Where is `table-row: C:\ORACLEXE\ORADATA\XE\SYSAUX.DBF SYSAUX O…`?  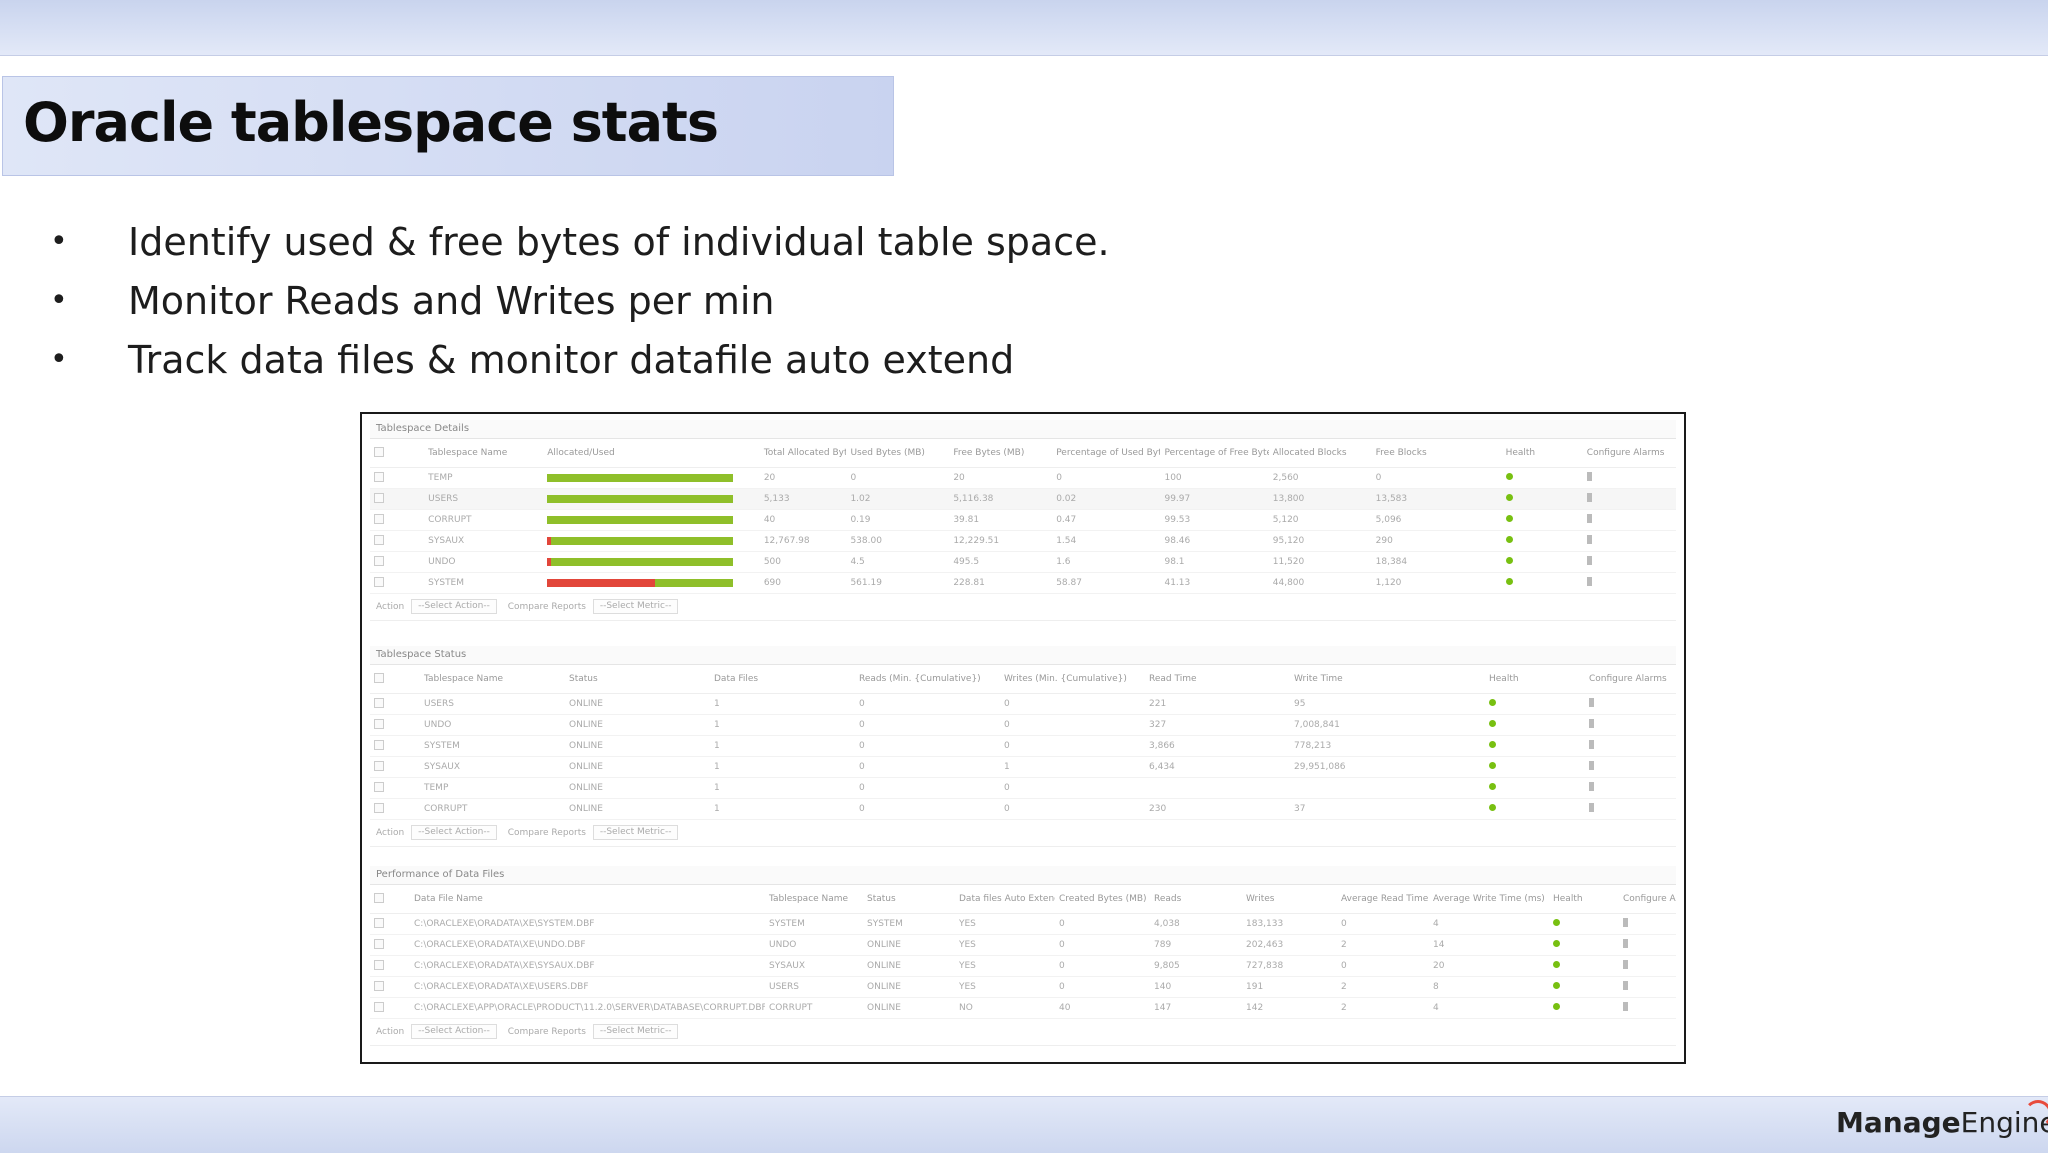
table-row: C:\ORACLEXE\ORADATA\XE\SYSAUX.DBF SYSAUX O… is located at coordinates (1023, 966).